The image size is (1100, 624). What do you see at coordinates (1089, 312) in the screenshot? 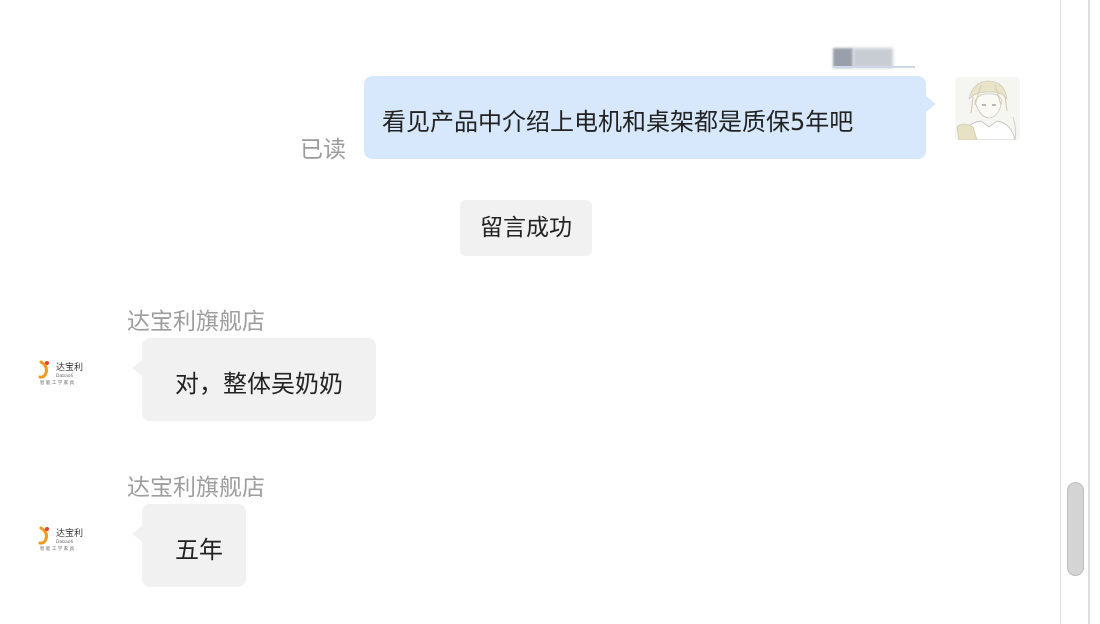
I see `window-right-edge` at bounding box center [1089, 312].